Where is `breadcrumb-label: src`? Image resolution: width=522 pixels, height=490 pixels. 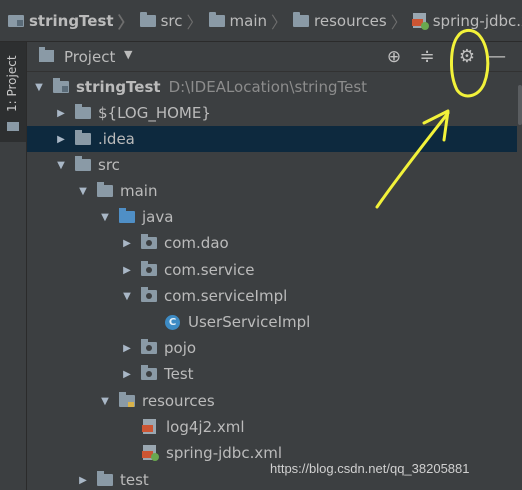
breadcrumb-label: src is located at coordinates (171, 20).